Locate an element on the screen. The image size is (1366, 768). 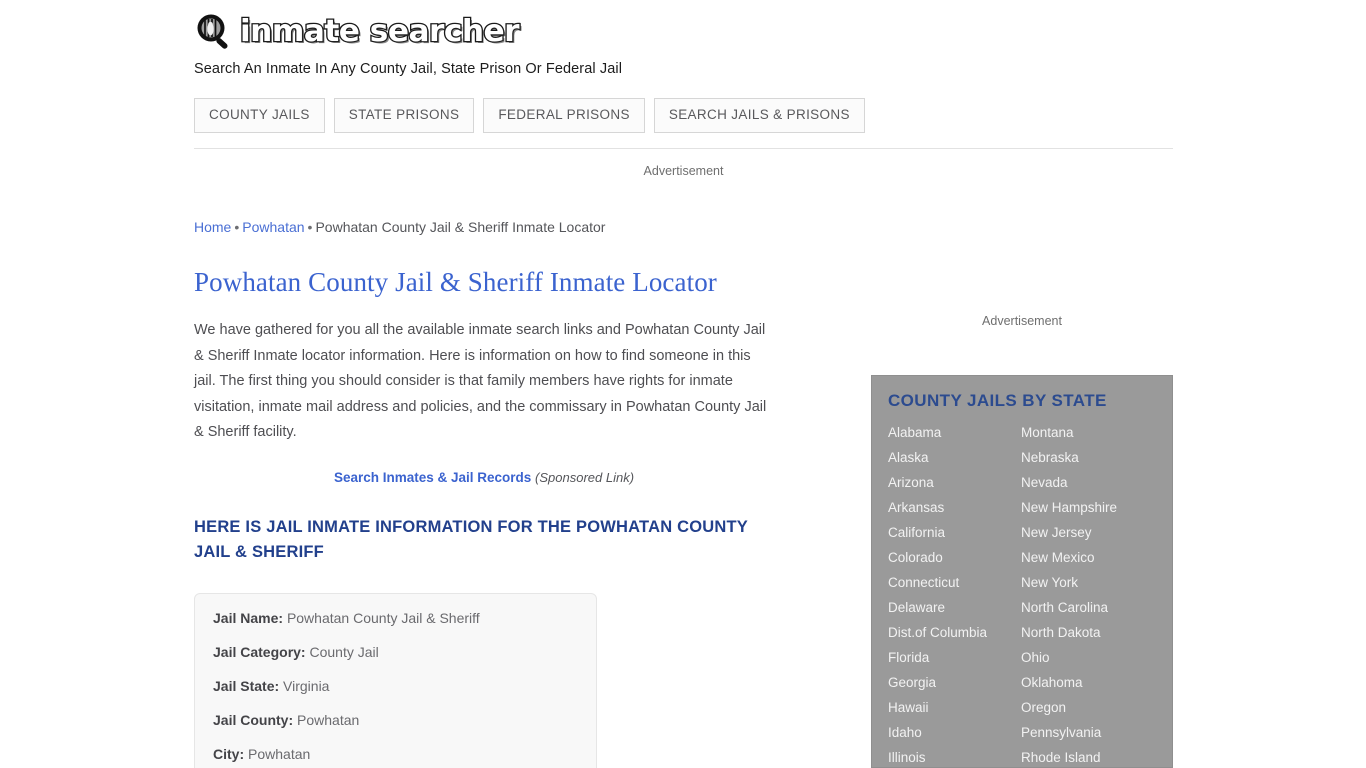
info-key: Jail County: is located at coordinates (253, 719).